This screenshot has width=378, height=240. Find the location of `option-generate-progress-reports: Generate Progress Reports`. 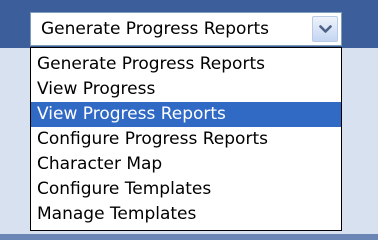

option-generate-progress-reports: Generate Progress Reports is located at coordinates (186, 64).